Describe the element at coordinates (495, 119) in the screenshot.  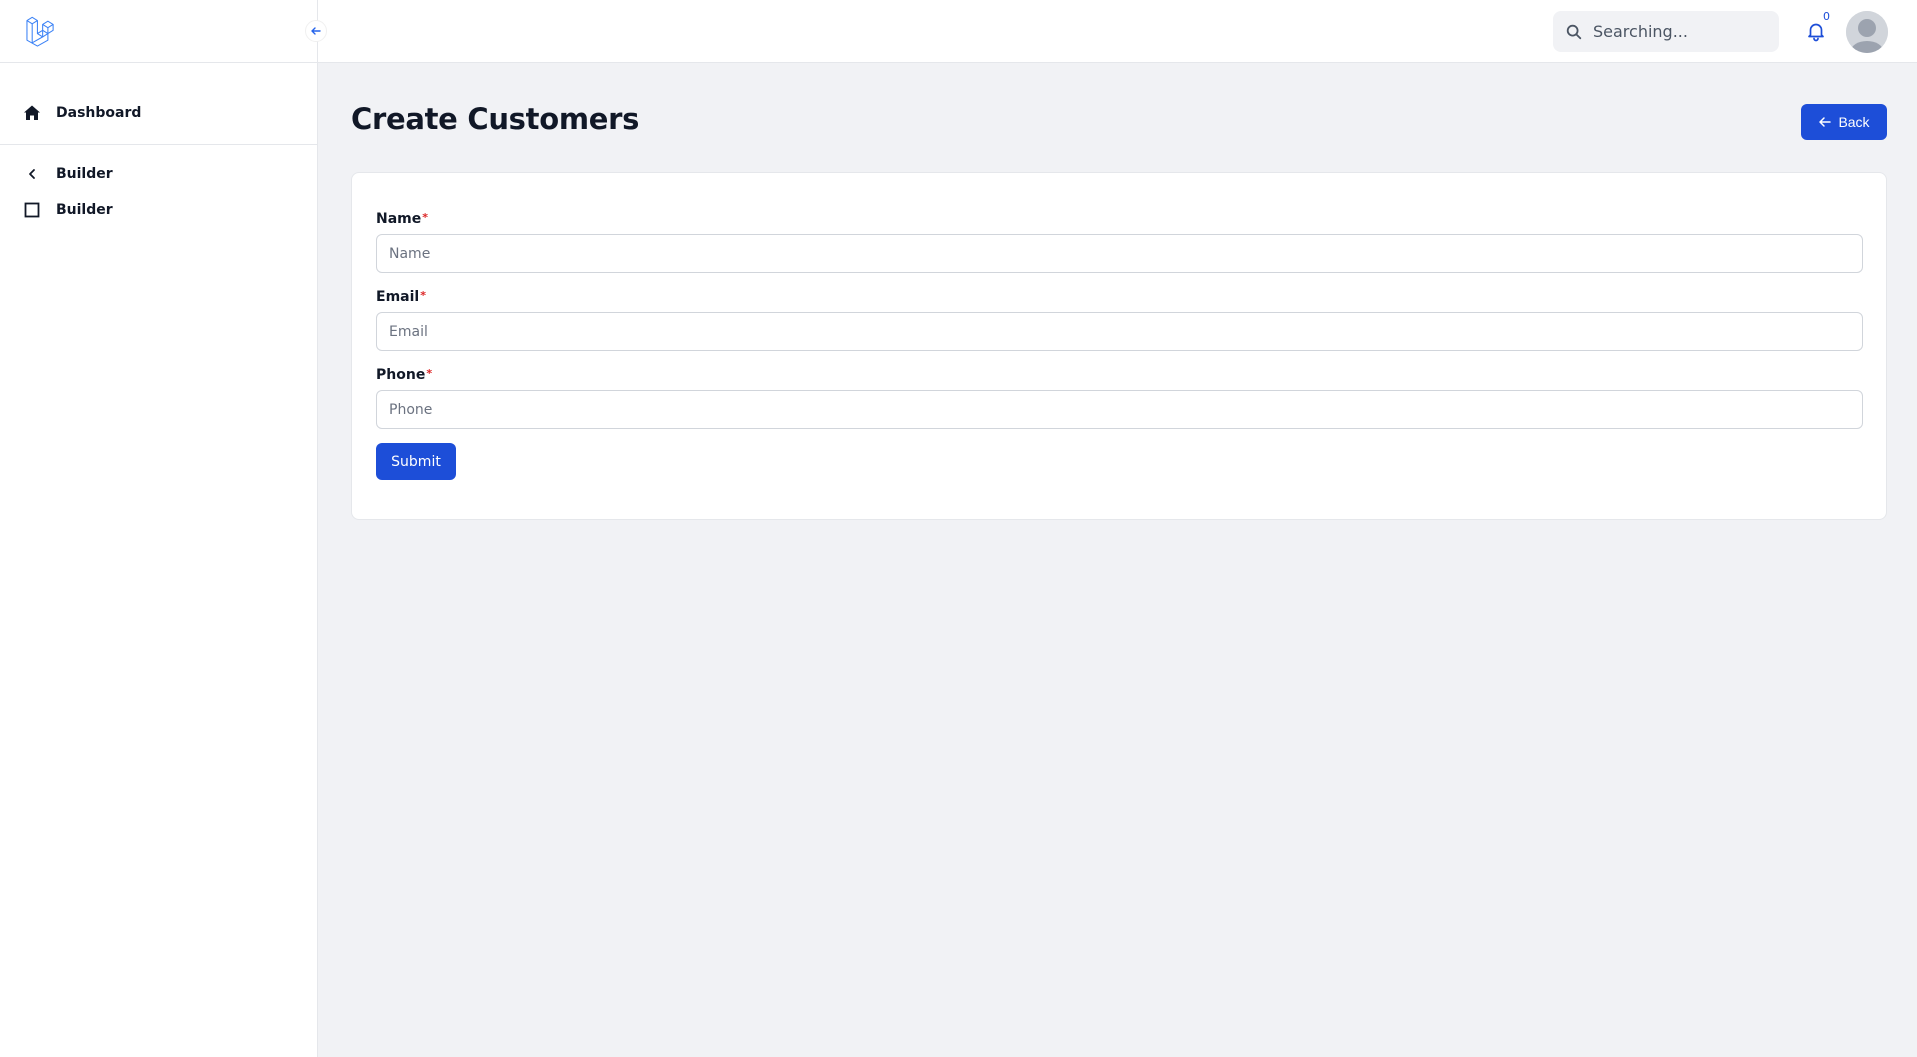
I see `page-title: Create Customers` at that location.